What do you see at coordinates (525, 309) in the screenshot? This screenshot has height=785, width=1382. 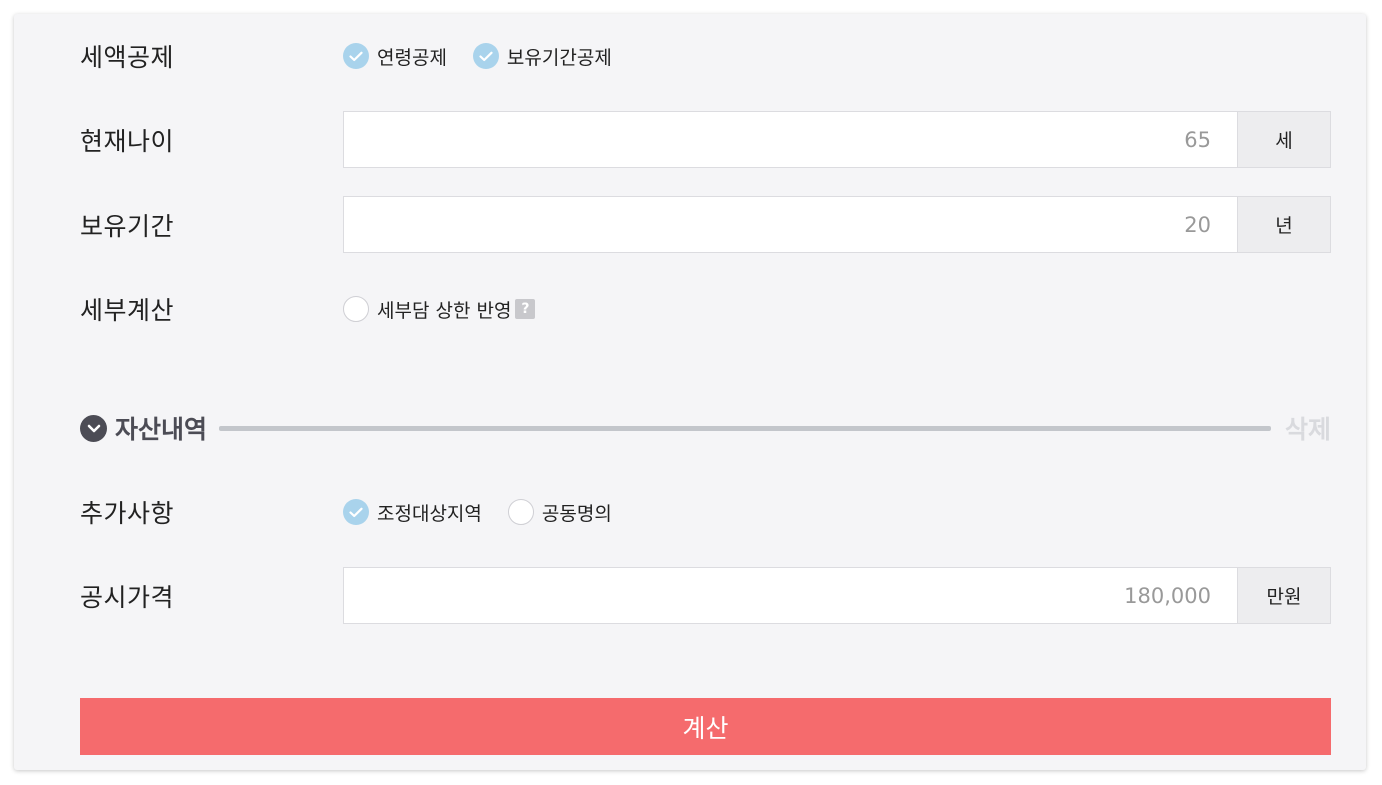 I see `help-icon: ?` at bounding box center [525, 309].